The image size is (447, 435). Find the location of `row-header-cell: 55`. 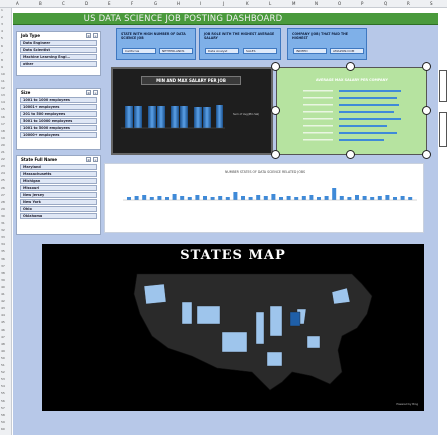

row-header-cell: 55 is located at coordinates (3, 393).